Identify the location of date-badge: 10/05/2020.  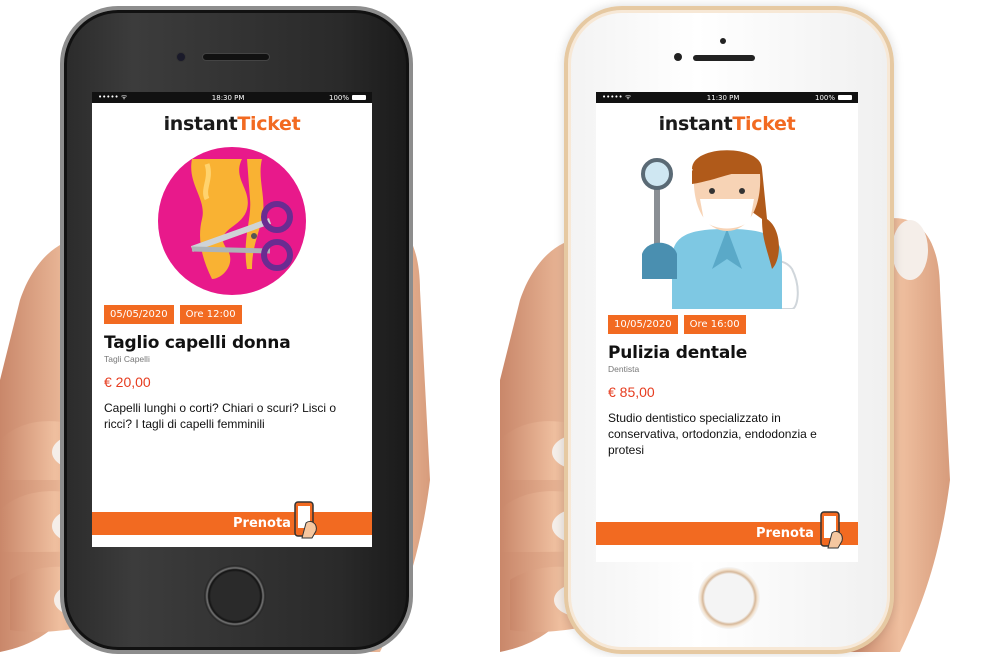
(643, 324).